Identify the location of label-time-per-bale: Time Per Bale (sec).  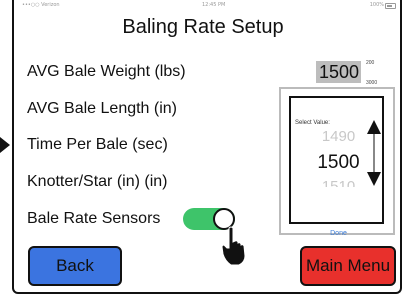
(97, 145).